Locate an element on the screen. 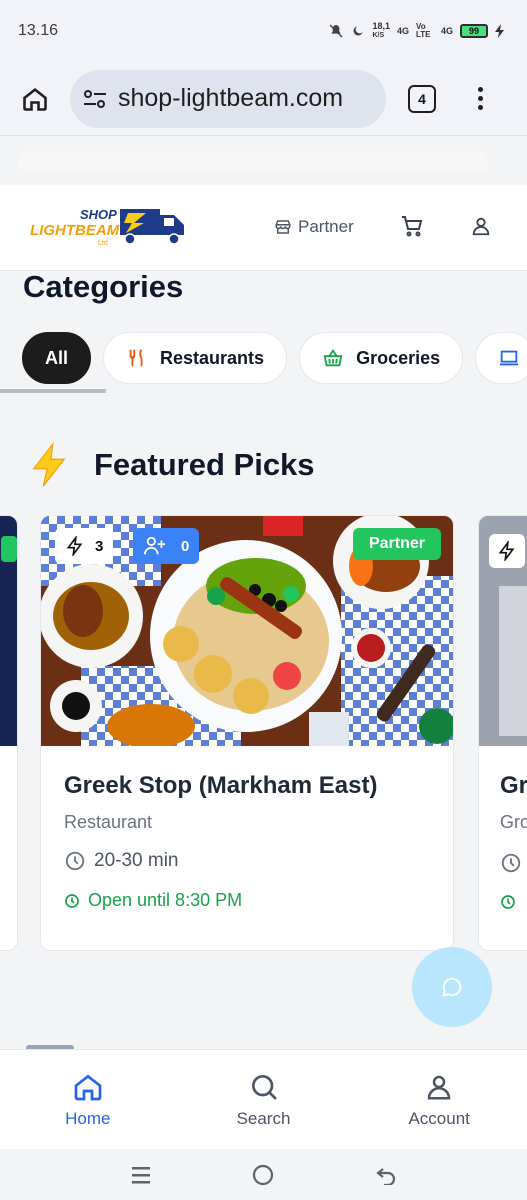 The width and height of the screenshot is (527, 1200). category-scroll-indicator is located at coordinates (53, 391).